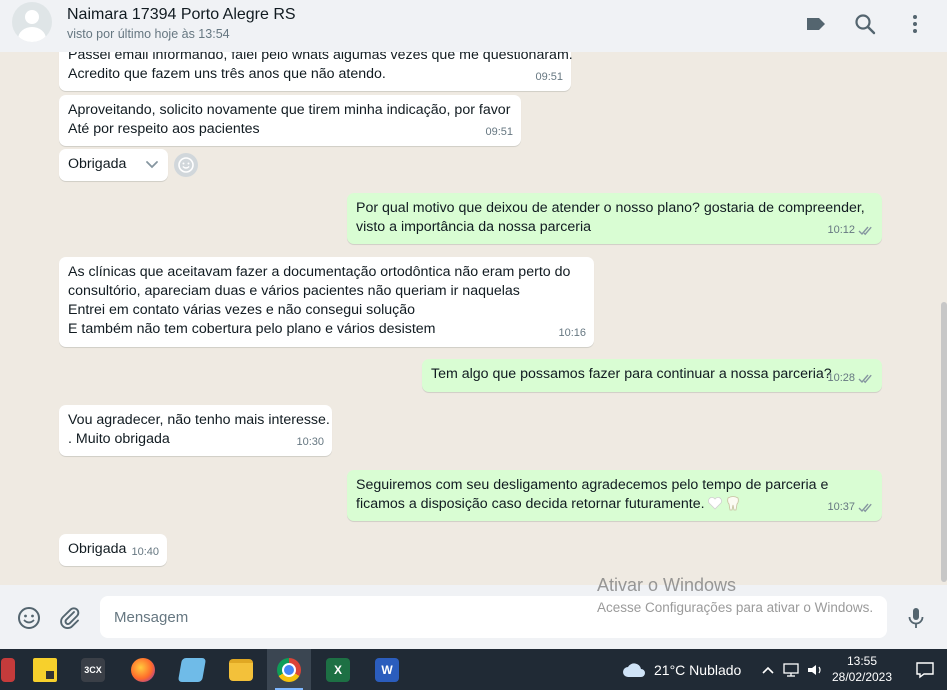 The image size is (947, 690). Describe the element at coordinates (474, 227) in the screenshot. I see `message-text: visto a importância da nossa parceria` at that location.